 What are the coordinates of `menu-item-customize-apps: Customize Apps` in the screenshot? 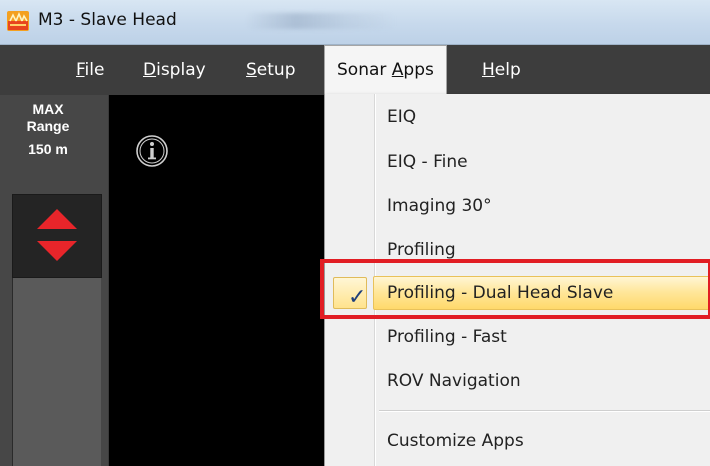 It's located at (517, 441).